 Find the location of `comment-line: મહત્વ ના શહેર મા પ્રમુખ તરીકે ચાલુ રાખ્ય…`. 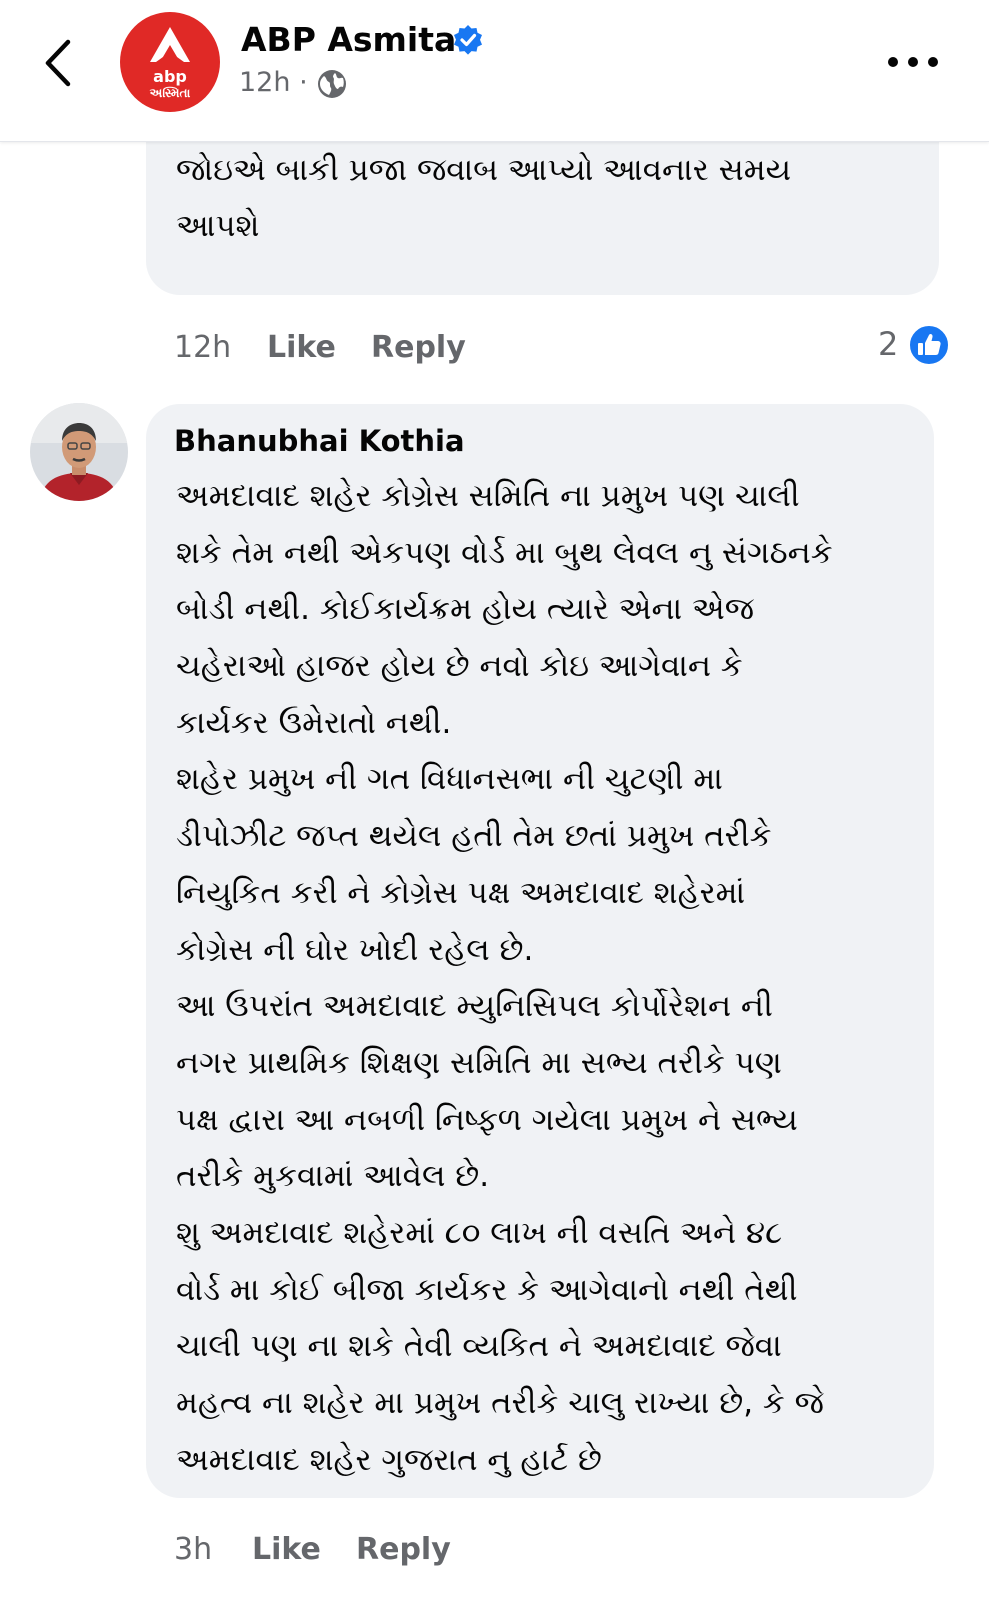

comment-line: મહત્વ ના શહેર મા પ્રમુખ તરીકે ચાલુ રાખ્ય… is located at coordinates (500, 1403).